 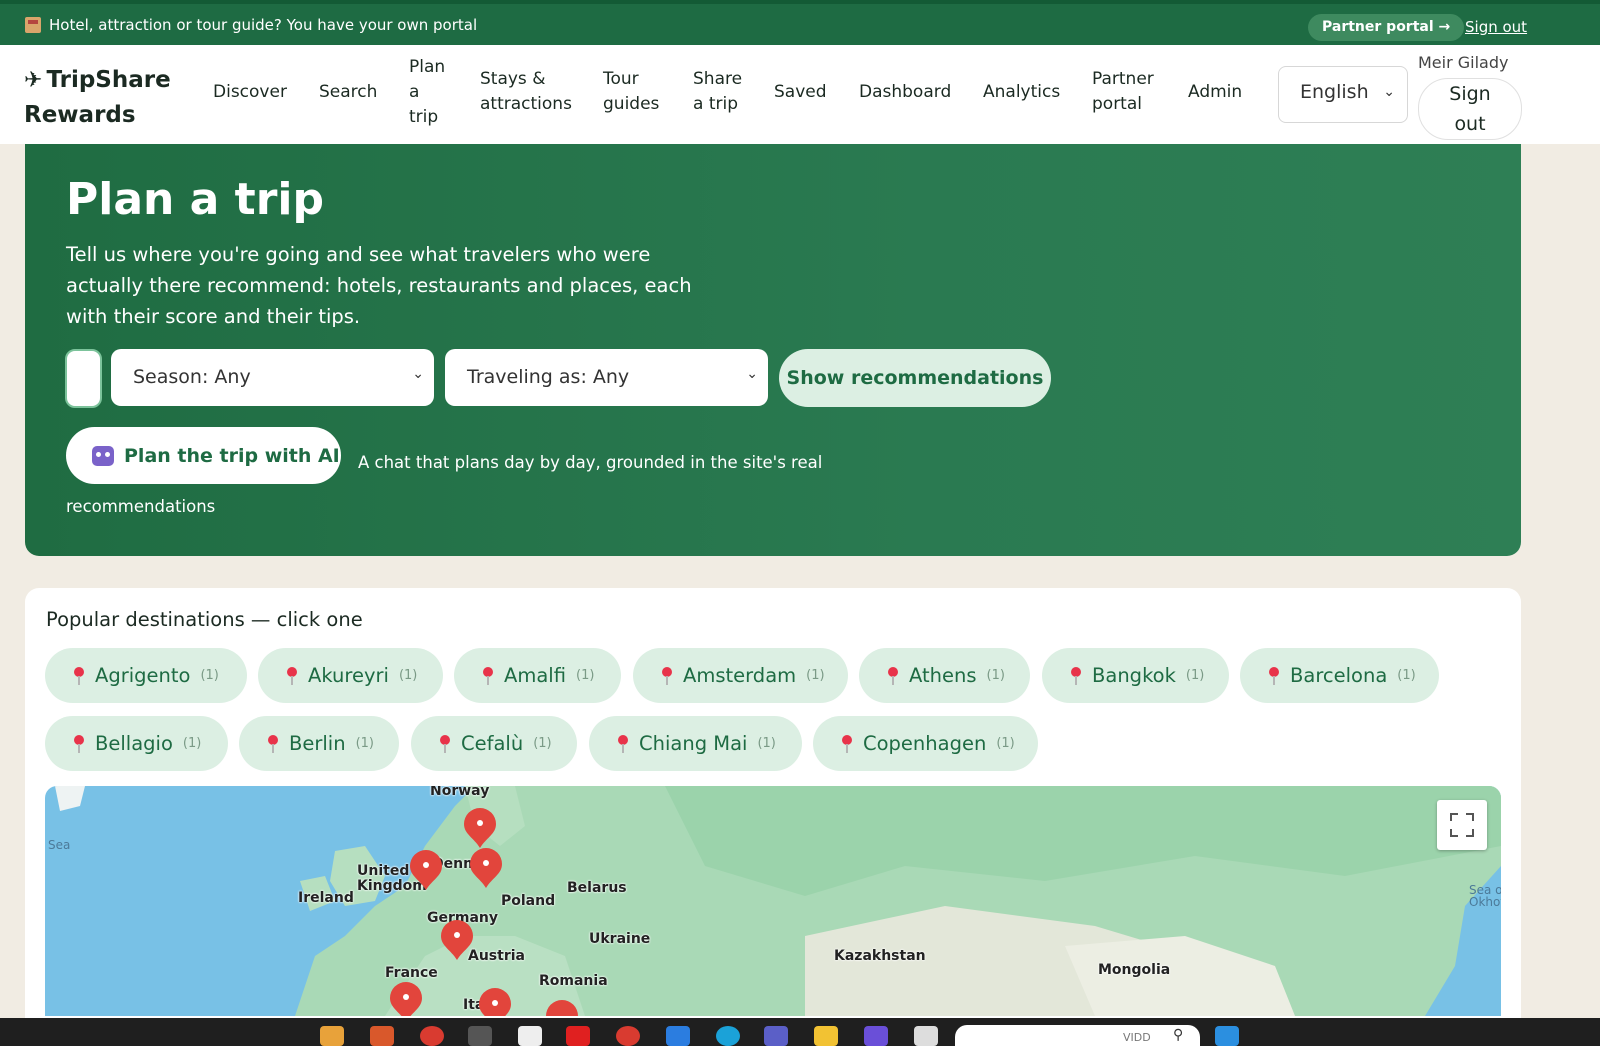 I want to click on nav-plan-trip: Plan a trip, so click(x=427, y=92).